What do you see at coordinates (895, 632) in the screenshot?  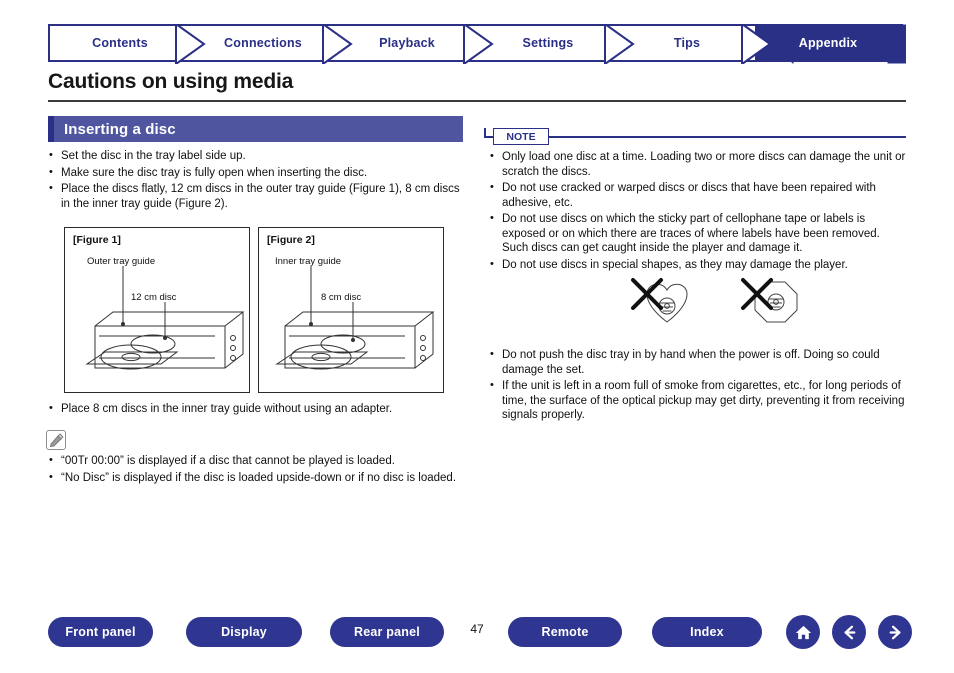 I see `forward-arrow-icon` at bounding box center [895, 632].